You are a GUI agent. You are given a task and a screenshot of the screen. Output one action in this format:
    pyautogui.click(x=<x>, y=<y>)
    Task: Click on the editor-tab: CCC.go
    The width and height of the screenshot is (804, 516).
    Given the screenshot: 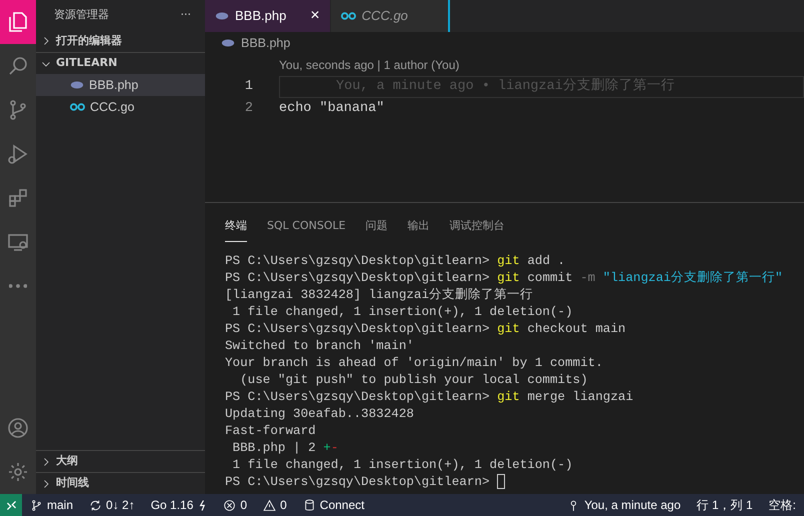 What is the action you would take?
    pyautogui.click(x=390, y=16)
    